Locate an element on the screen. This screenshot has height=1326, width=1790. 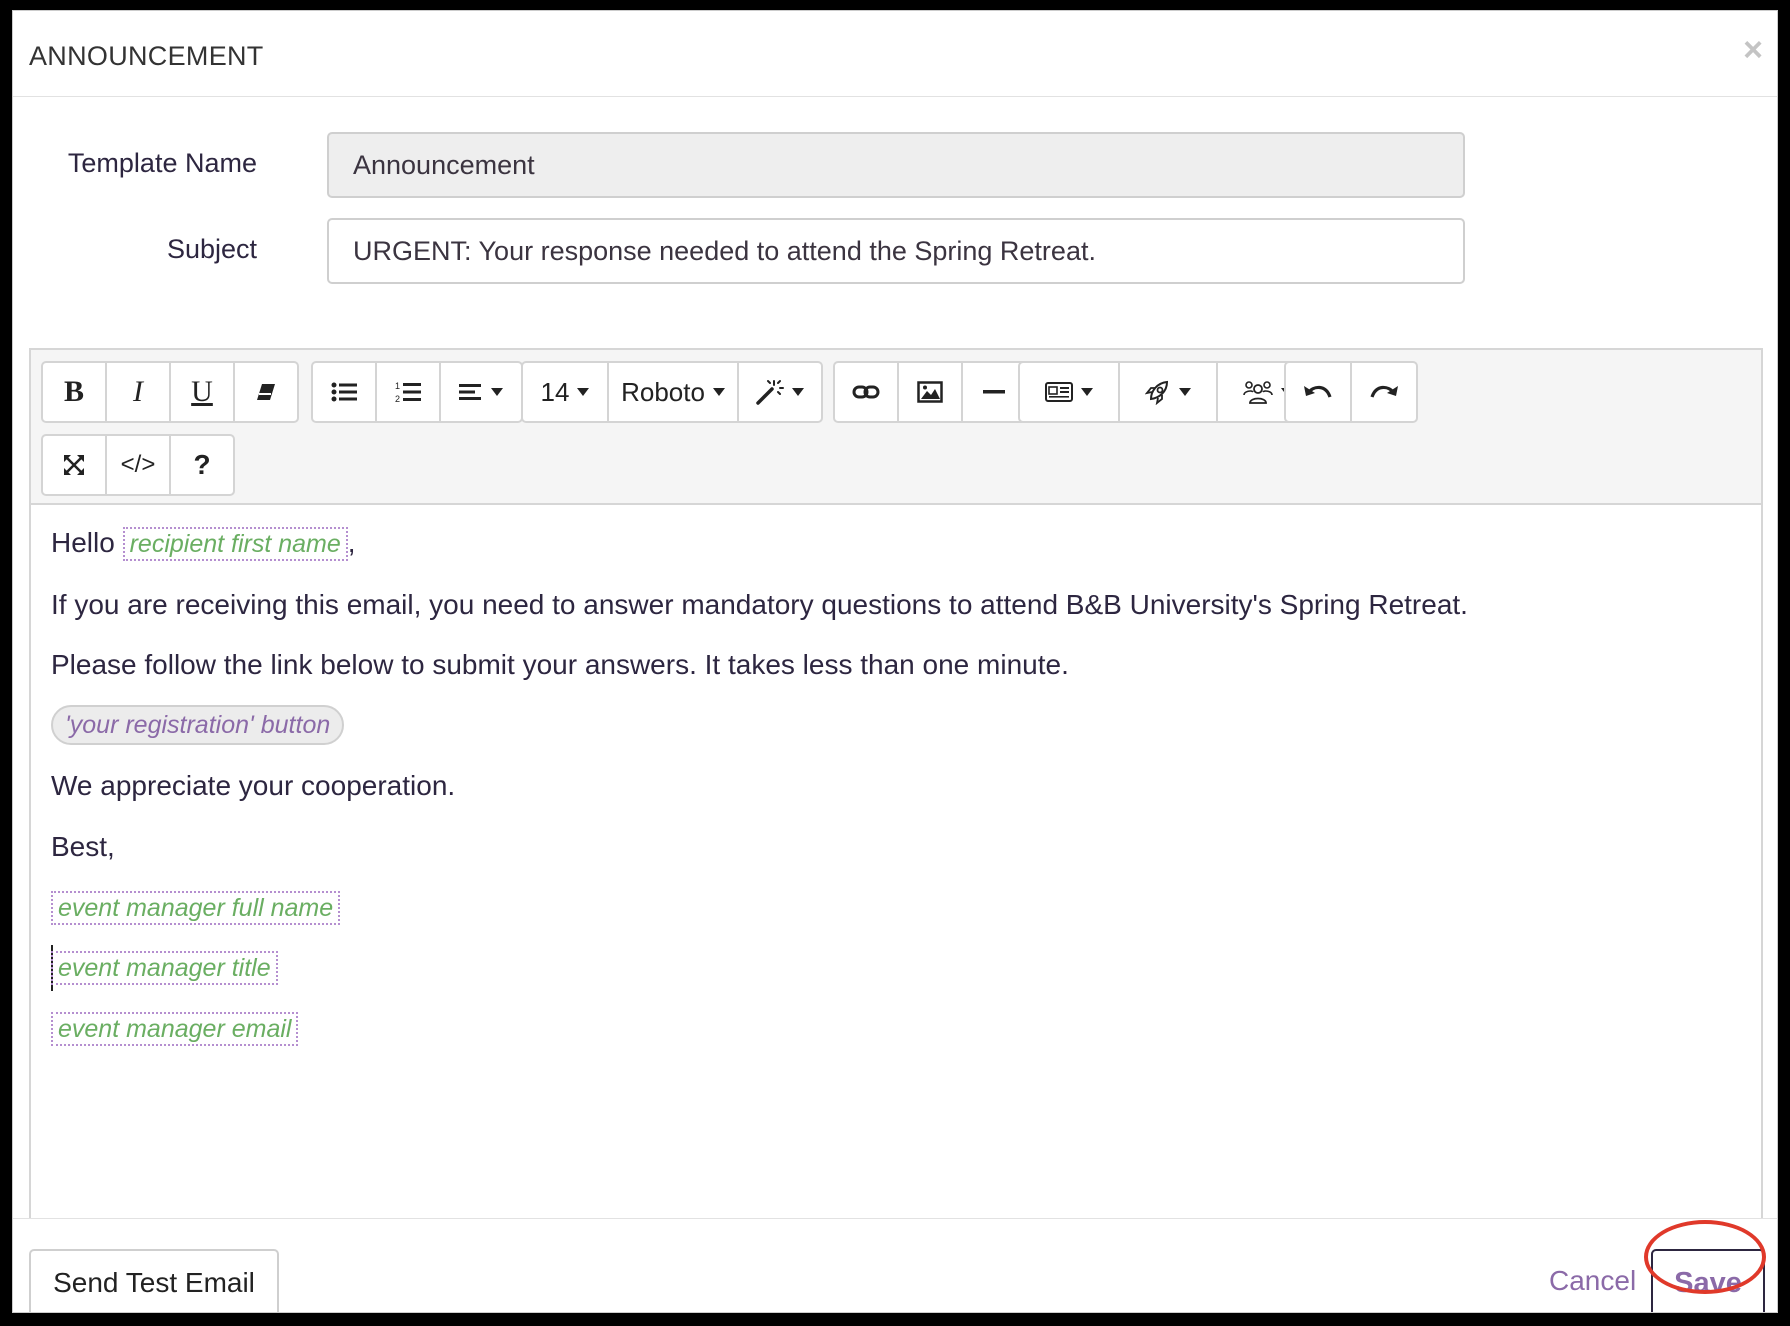
event-fields-dropdown is located at coordinates (1168, 392).